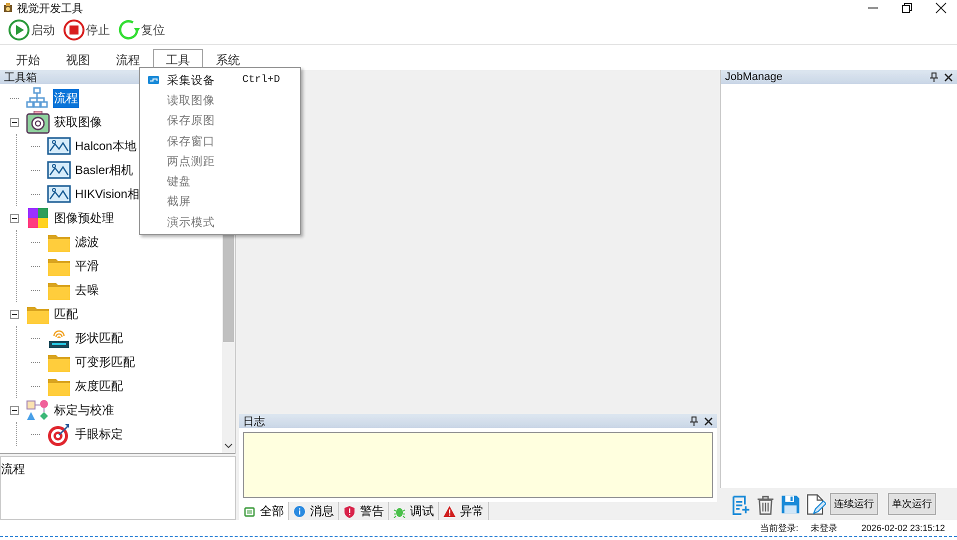 Image resolution: width=957 pixels, height=540 pixels. I want to click on restore-icon, so click(907, 8).